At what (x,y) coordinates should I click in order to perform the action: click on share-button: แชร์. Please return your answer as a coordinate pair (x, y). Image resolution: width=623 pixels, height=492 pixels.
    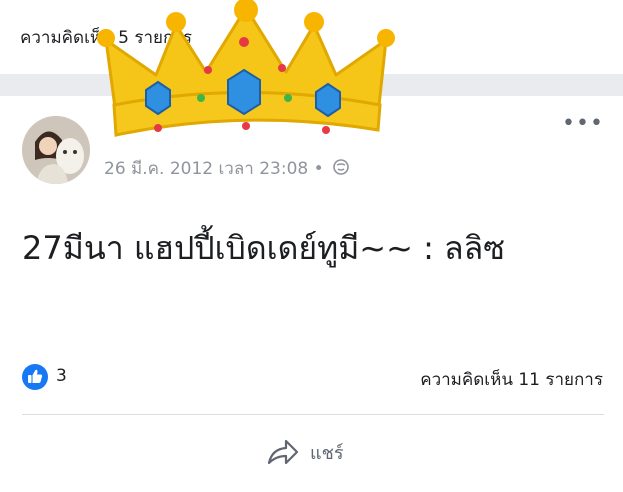
    Looking at the image, I should click on (305, 452).